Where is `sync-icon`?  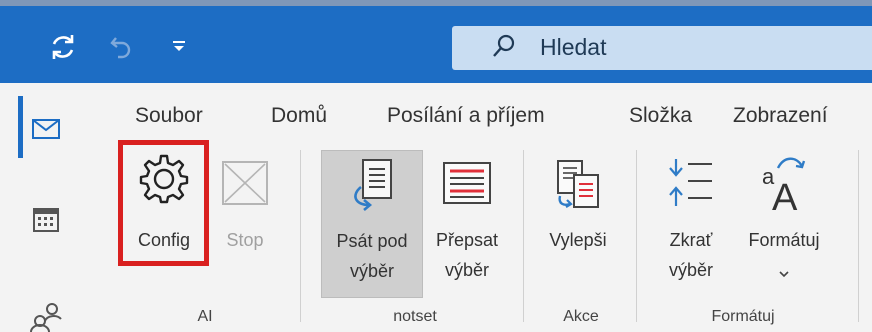
sync-icon is located at coordinates (63, 47).